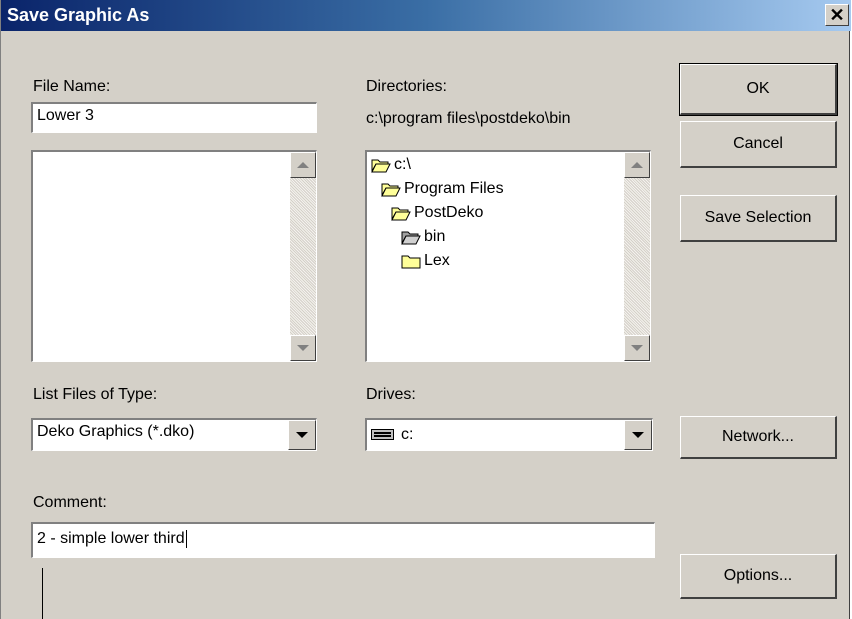  What do you see at coordinates (65, 115) in the screenshot?
I see `file-name-value: Lower 3` at bounding box center [65, 115].